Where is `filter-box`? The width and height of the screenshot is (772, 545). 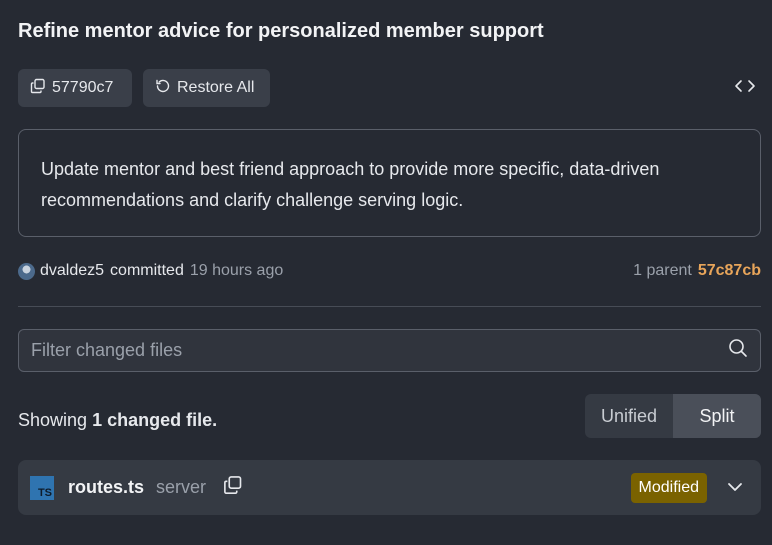 filter-box is located at coordinates (389, 350).